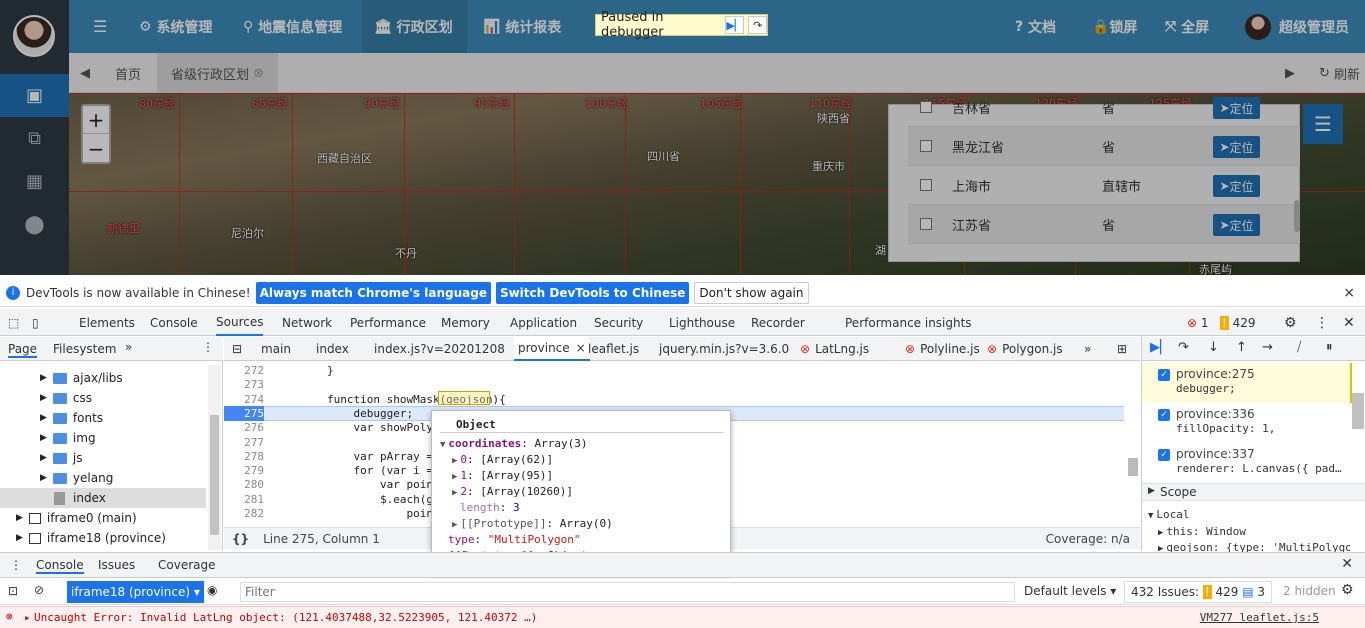 This screenshot has height=628, width=1365. I want to click on filter-input, so click(627, 592).